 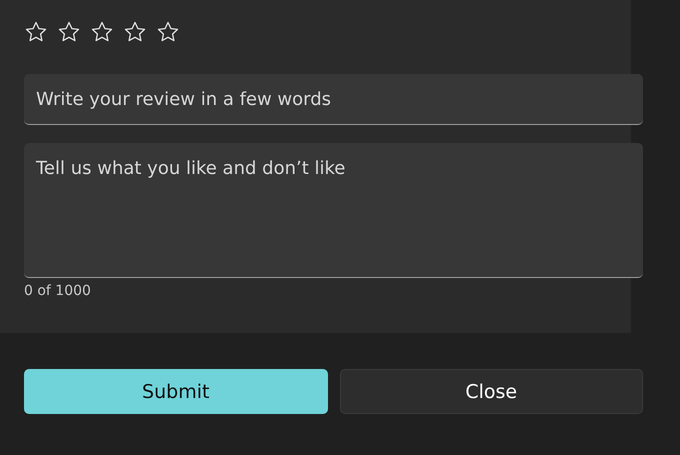 I want to click on review-title-field: Write your review in a few words, so click(x=333, y=99).